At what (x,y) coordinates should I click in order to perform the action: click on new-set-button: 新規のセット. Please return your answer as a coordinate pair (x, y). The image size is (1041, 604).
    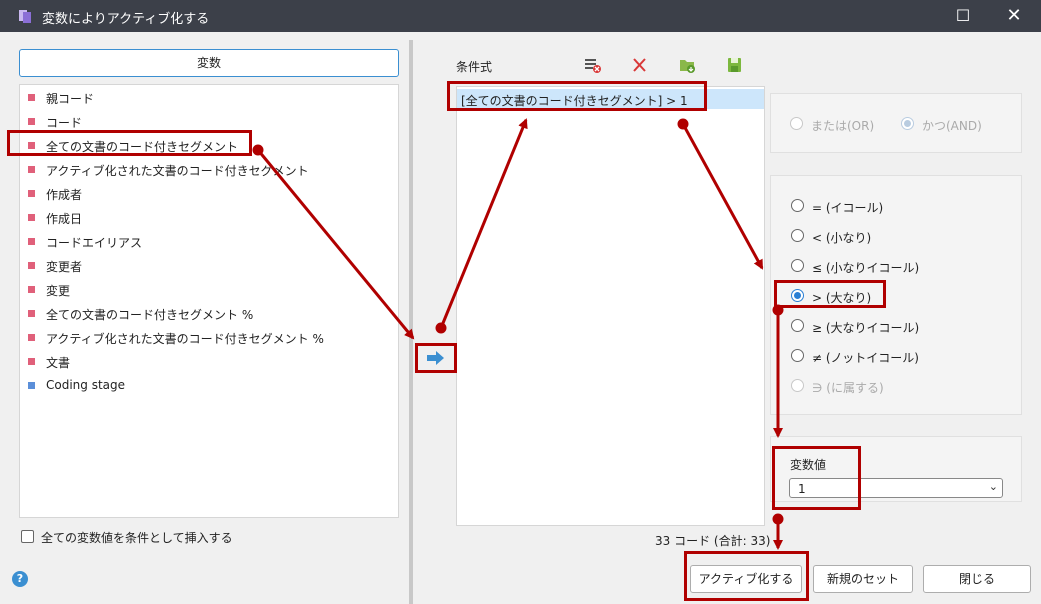
    Looking at the image, I should click on (863, 579).